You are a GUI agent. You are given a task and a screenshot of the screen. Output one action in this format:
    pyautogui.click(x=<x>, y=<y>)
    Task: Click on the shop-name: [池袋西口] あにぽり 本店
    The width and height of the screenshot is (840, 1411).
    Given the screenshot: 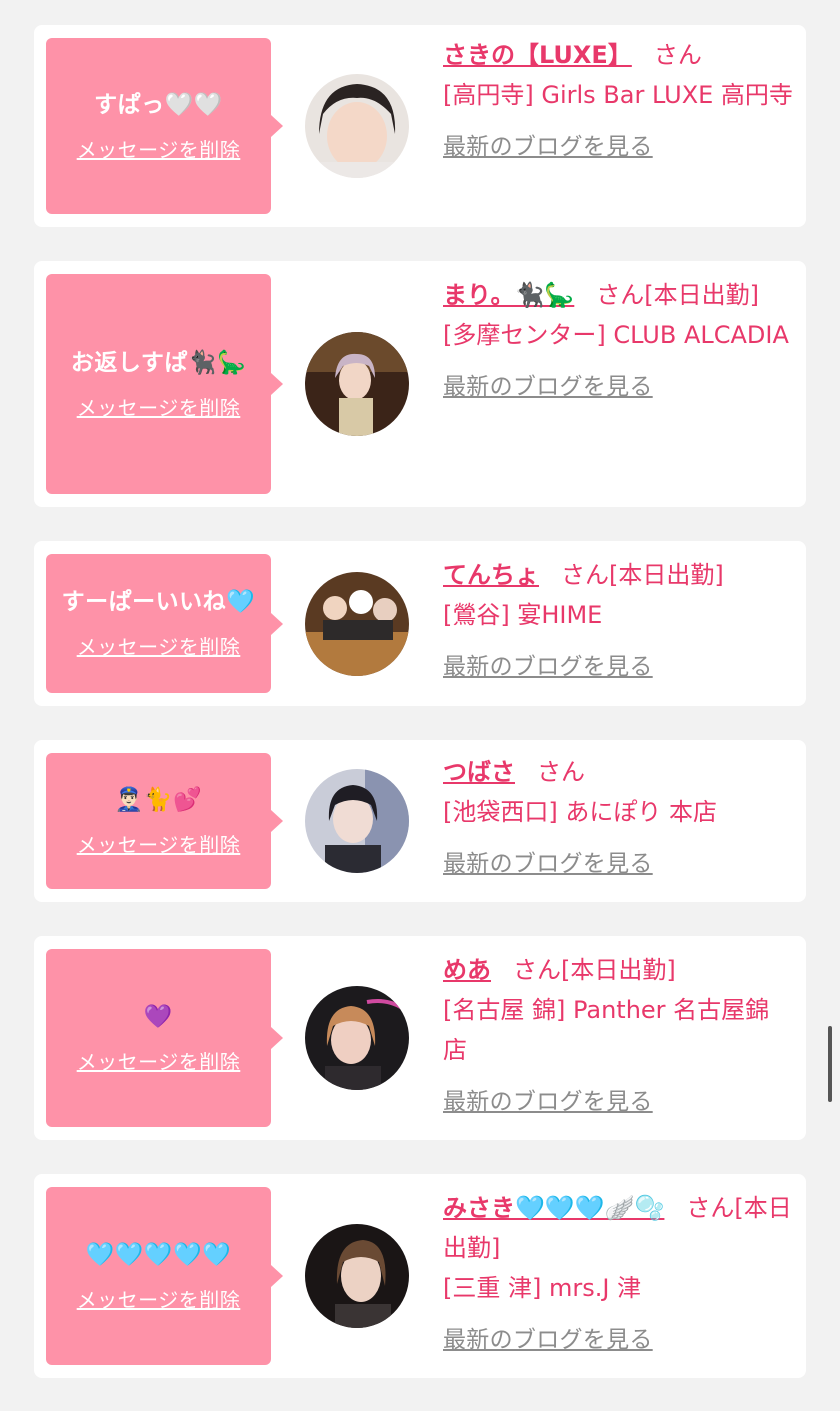 What is the action you would take?
    pyautogui.click(x=580, y=812)
    